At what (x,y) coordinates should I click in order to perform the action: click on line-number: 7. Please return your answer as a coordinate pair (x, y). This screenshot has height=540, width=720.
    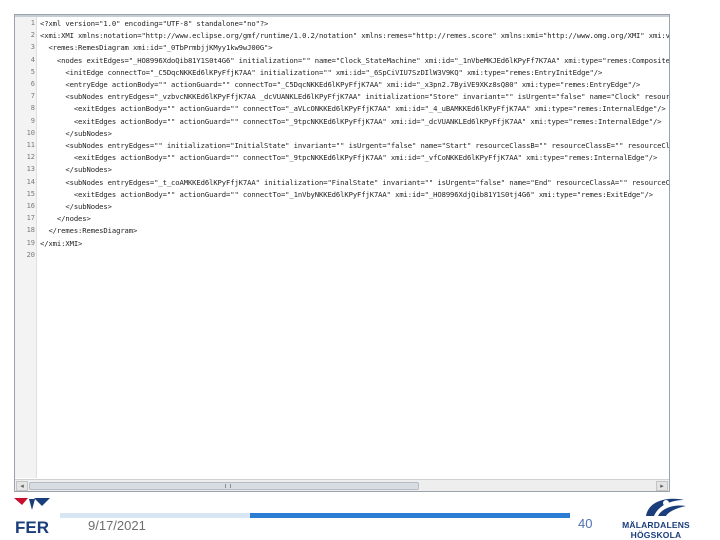
    Looking at the image, I should click on (32, 96).